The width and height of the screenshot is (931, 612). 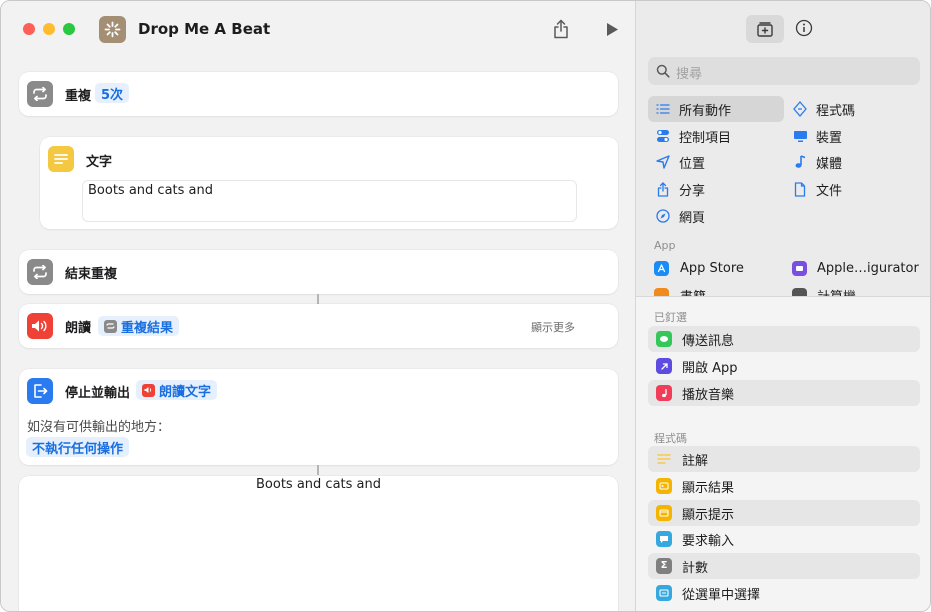 What do you see at coordinates (553, 327) in the screenshot?
I see `show-more-link: 顯示更多` at bounding box center [553, 327].